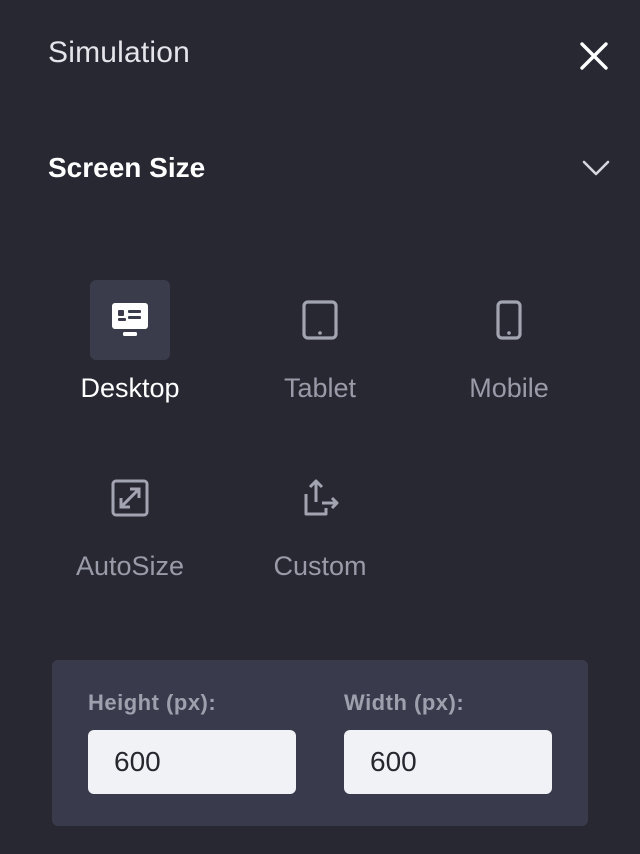 The image size is (640, 854). I want to click on close-icon, so click(594, 56).